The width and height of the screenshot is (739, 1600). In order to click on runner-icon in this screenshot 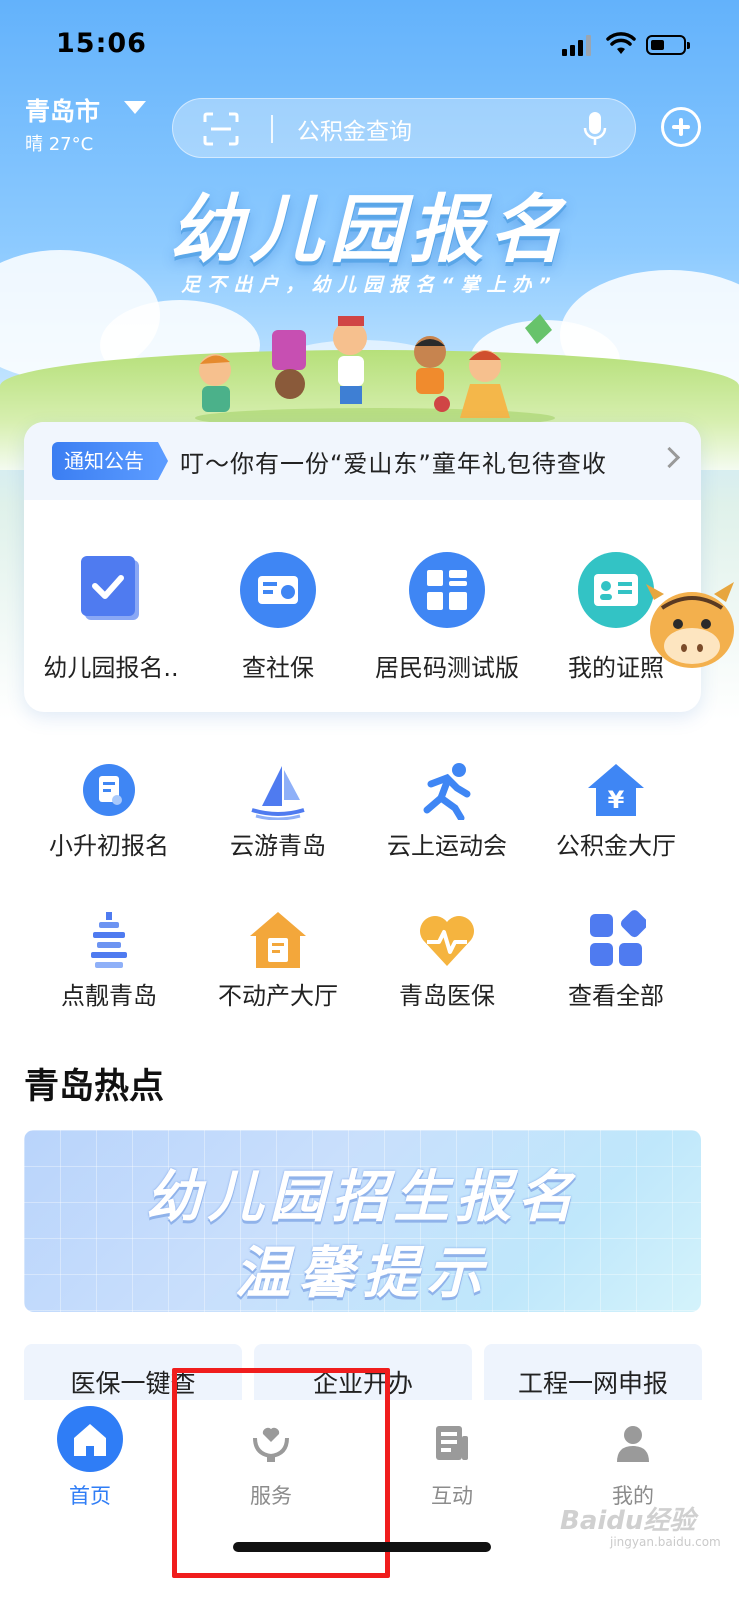, I will do `click(447, 791)`.